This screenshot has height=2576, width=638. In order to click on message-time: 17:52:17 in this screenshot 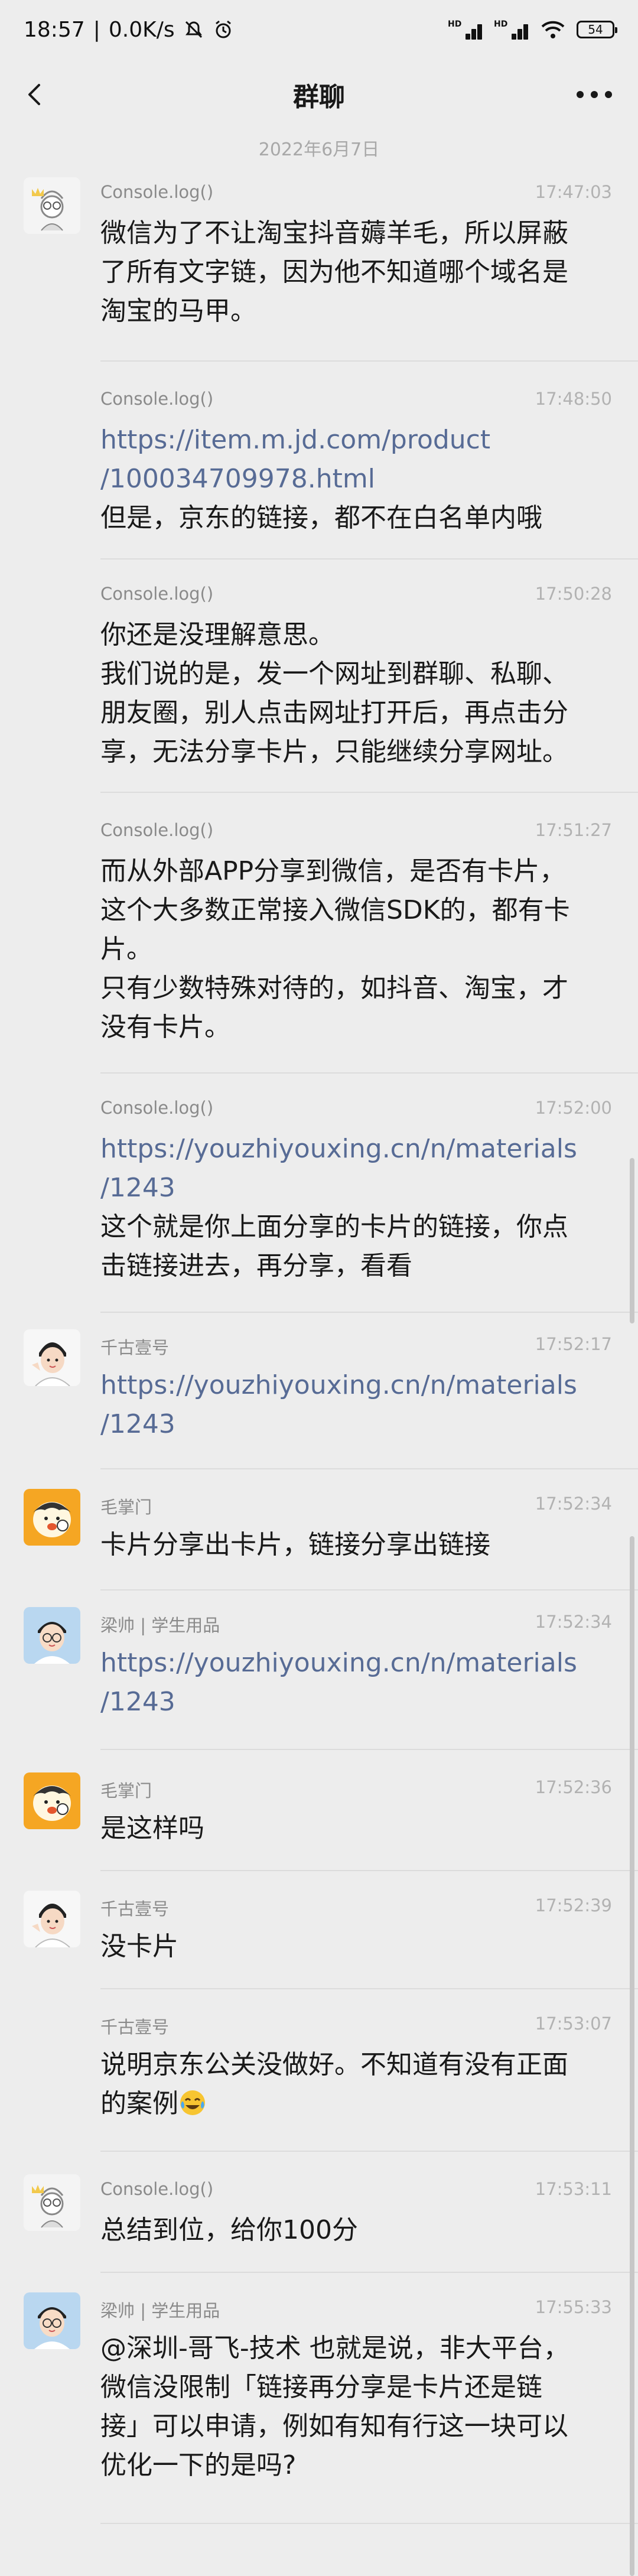, I will do `click(573, 1344)`.